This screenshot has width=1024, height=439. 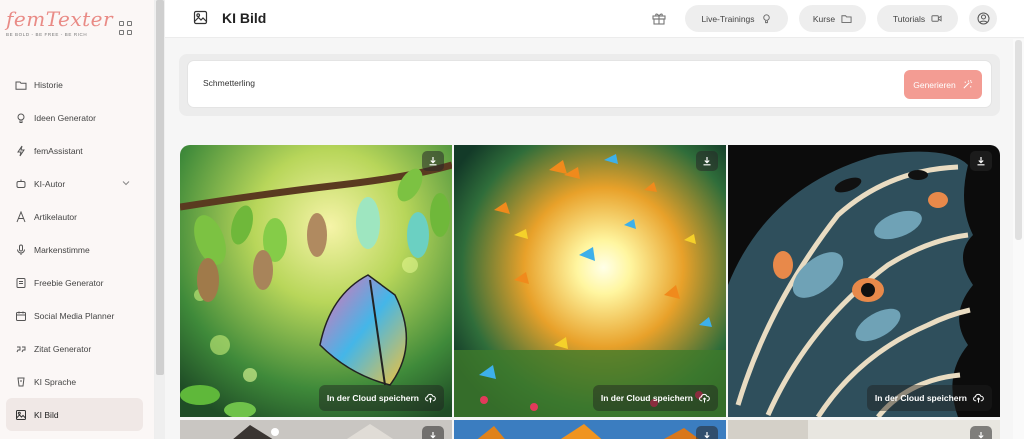 I want to click on kurse-button: Kurse, so click(x=832, y=18).